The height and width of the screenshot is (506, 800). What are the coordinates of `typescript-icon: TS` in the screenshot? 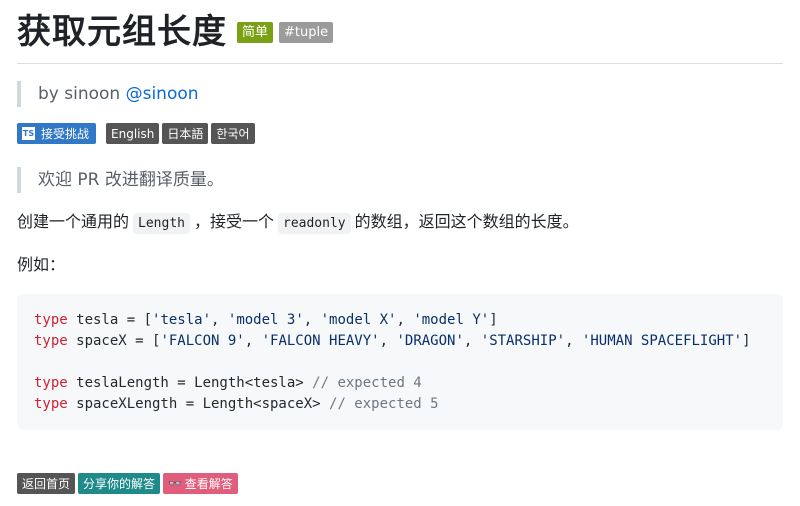 It's located at (28, 133).